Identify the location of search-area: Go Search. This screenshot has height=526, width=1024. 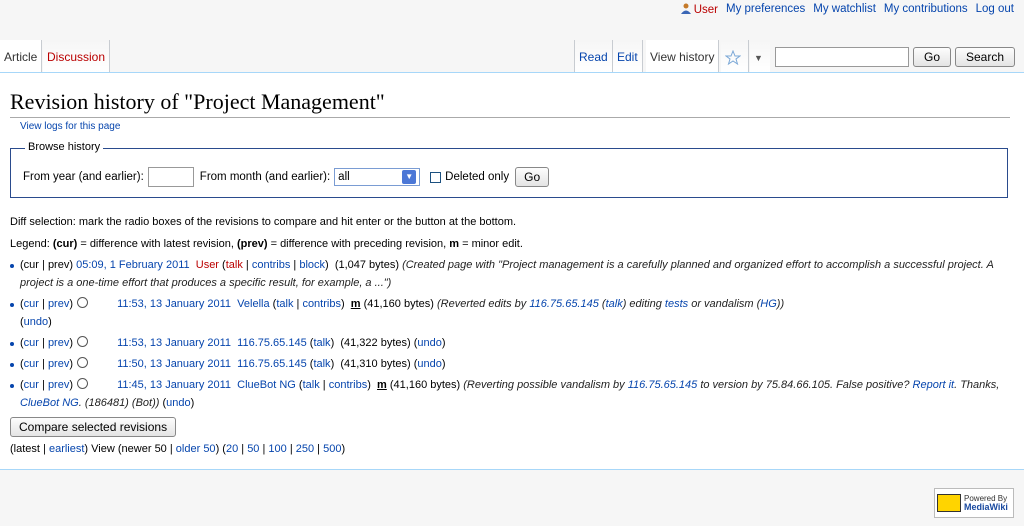
(895, 57).